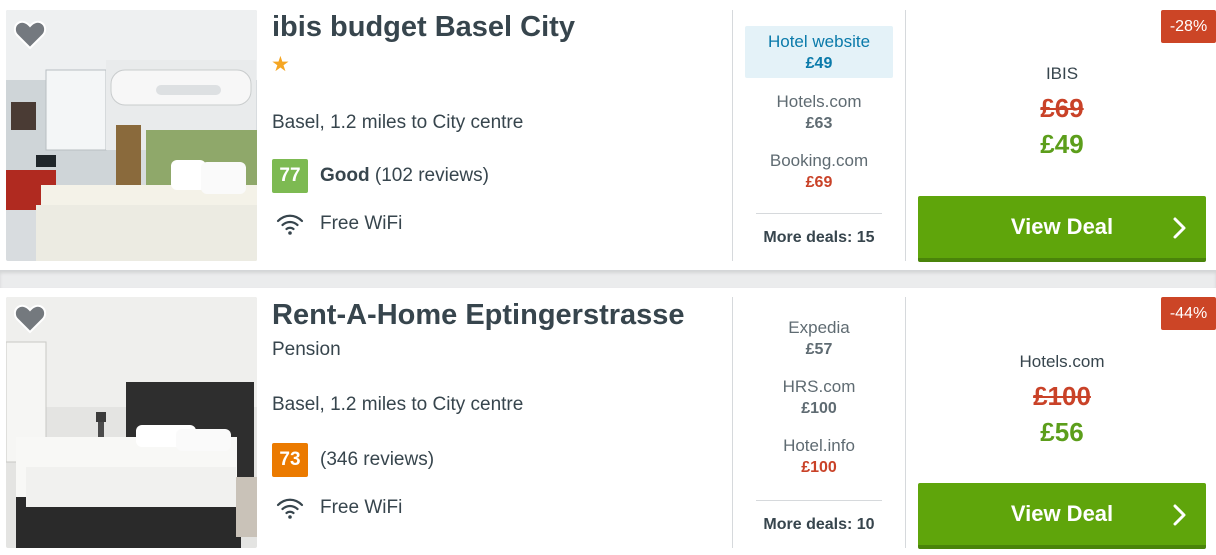 The height and width of the screenshot is (555, 1216). I want to click on new-price: £49, so click(1062, 144).